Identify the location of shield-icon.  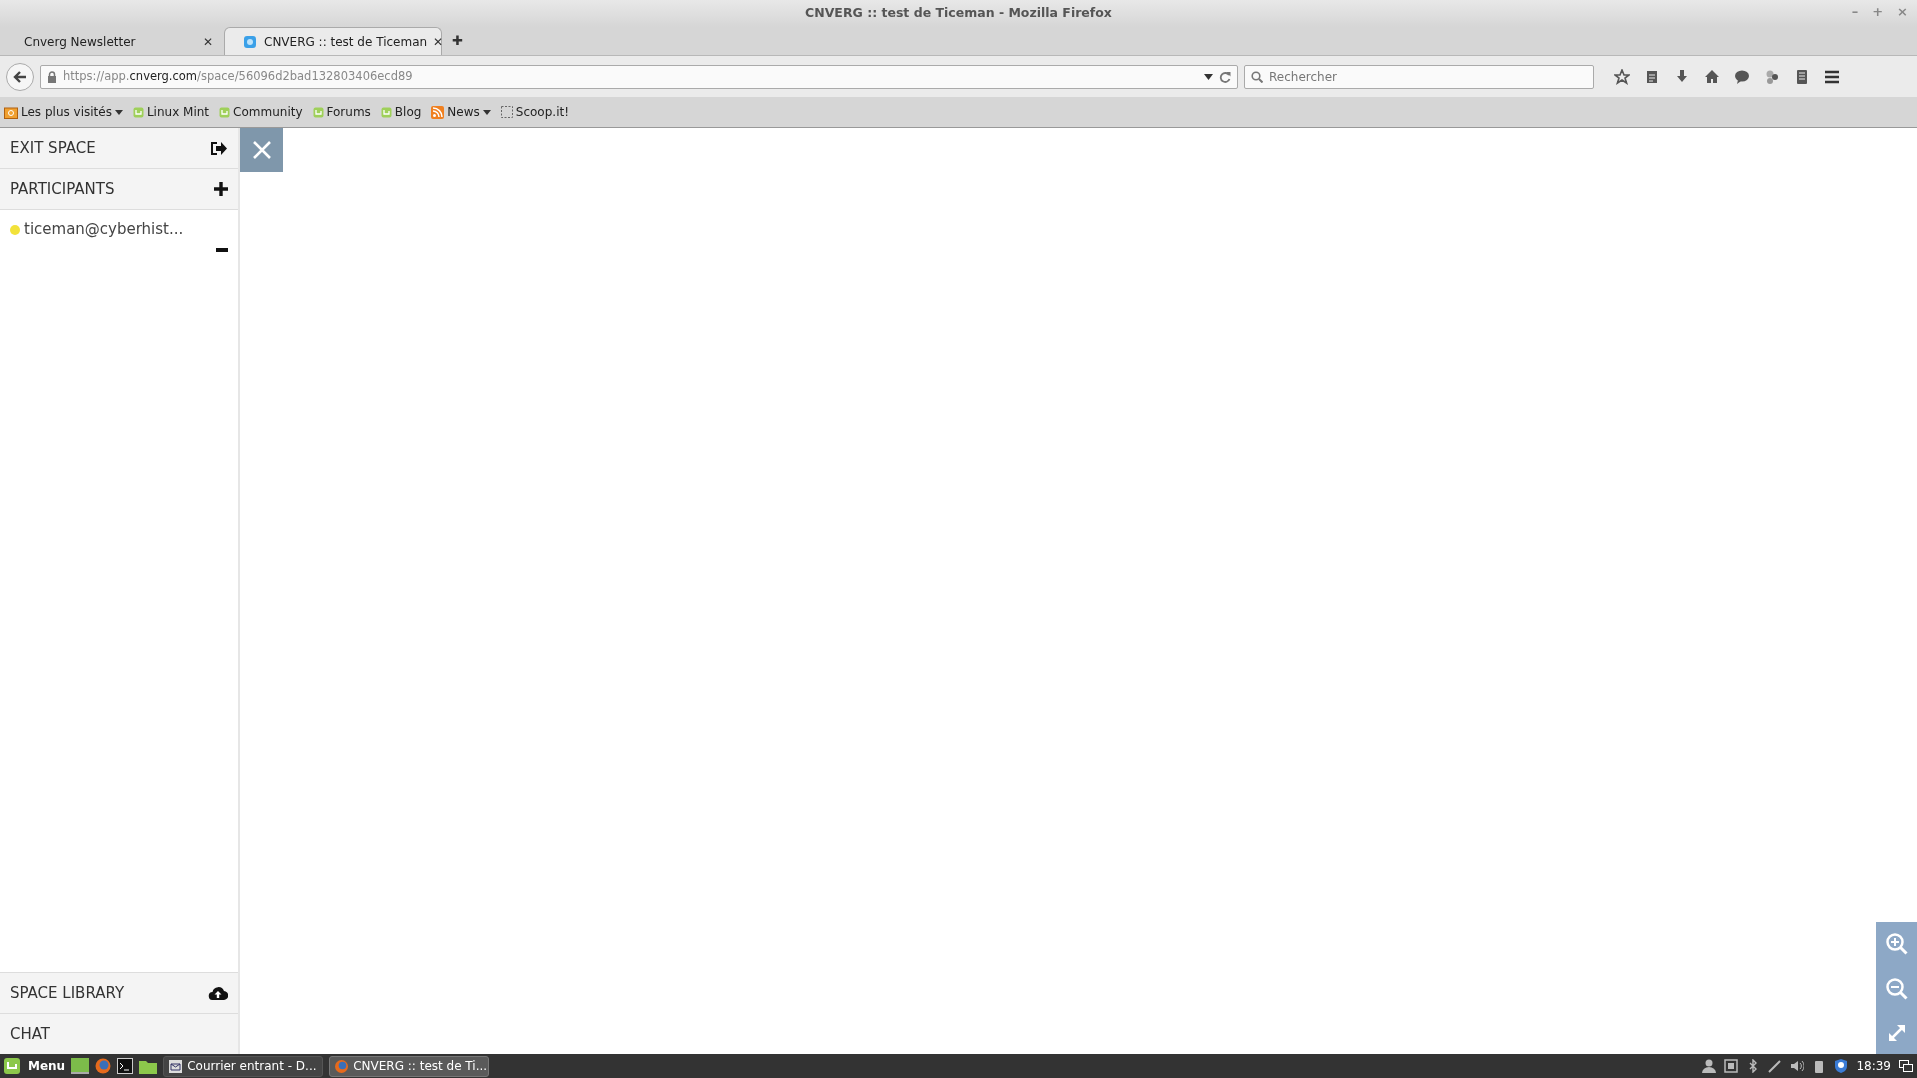
(1841, 1066).